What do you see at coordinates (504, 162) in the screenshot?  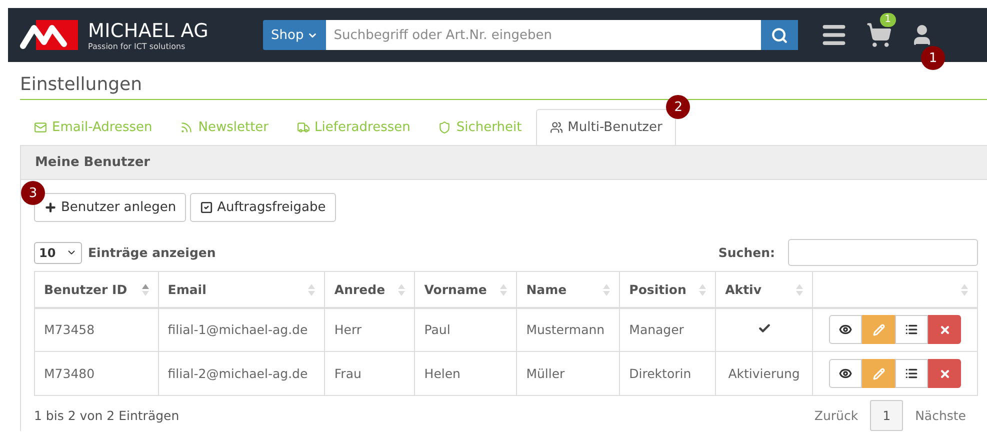 I see `panel-heading: Meine Benutzer` at bounding box center [504, 162].